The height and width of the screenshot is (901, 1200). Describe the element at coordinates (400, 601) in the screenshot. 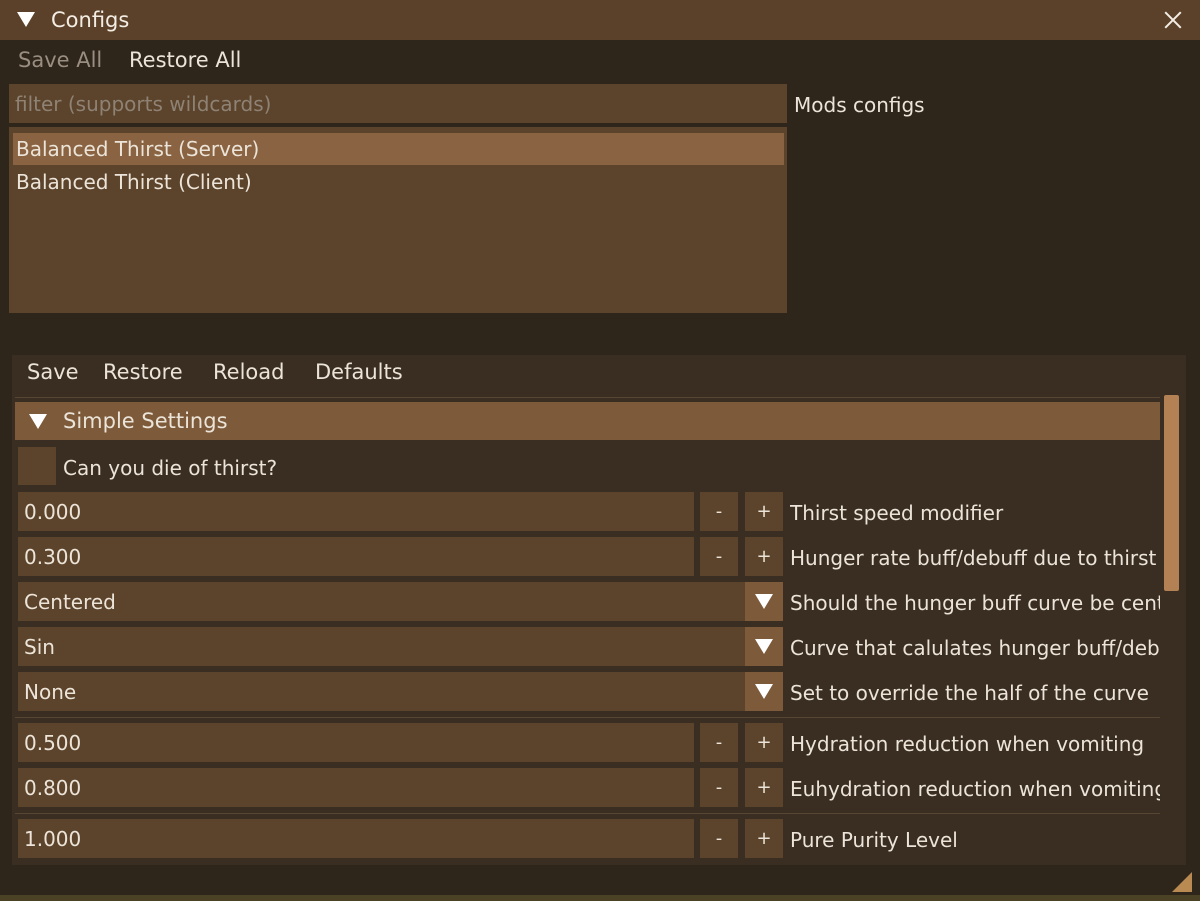

I see `hunger-curve-centered-dropdown: Centered` at that location.